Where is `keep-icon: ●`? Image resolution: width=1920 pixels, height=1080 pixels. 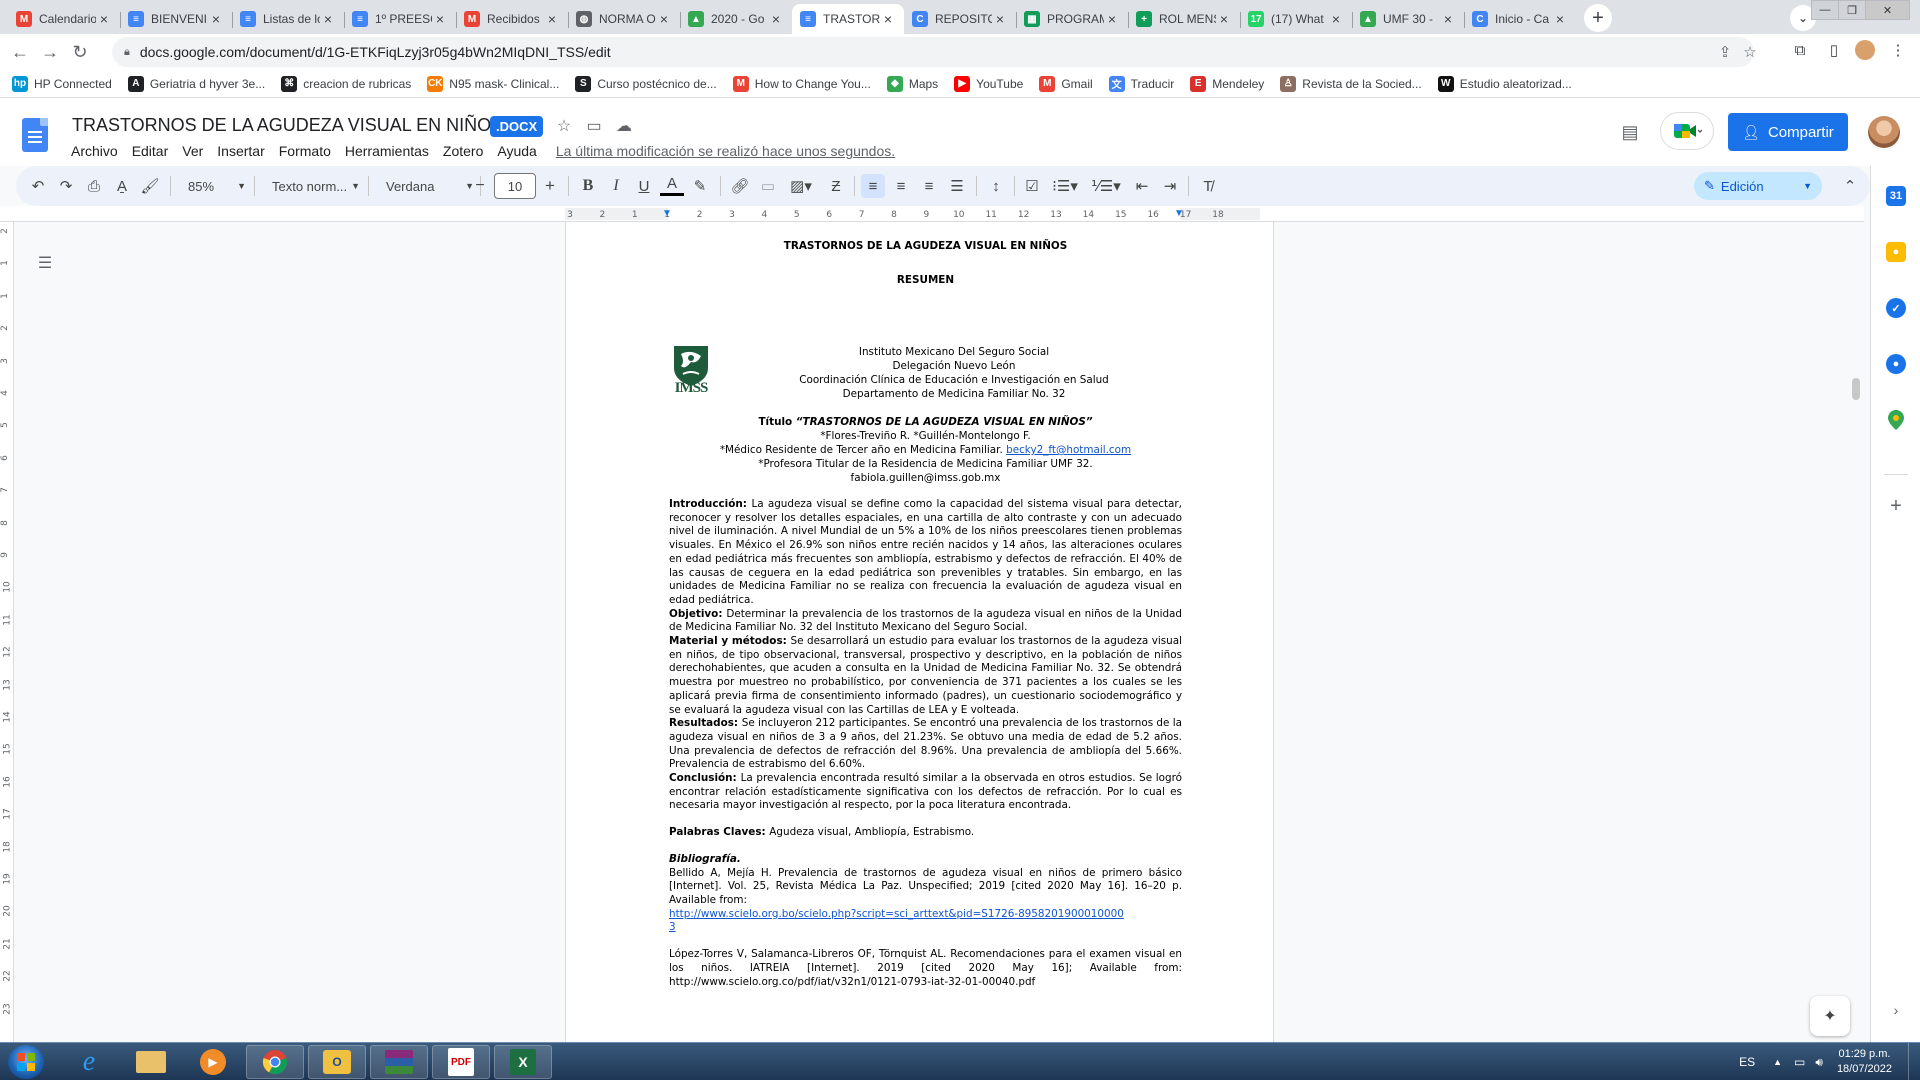
keep-icon: ● is located at coordinates (1896, 252).